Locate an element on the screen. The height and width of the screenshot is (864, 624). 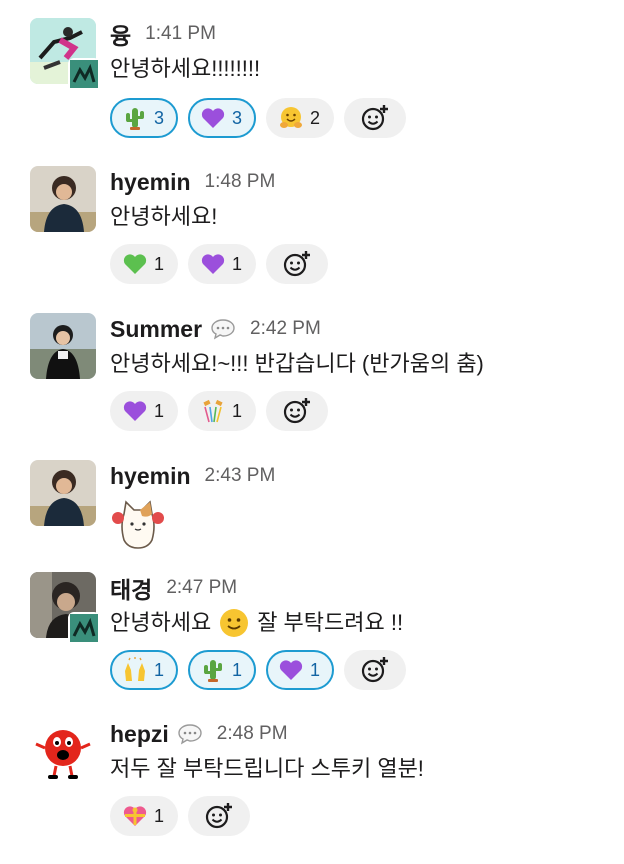
timestamp: 2:47 PM is located at coordinates (201, 588).